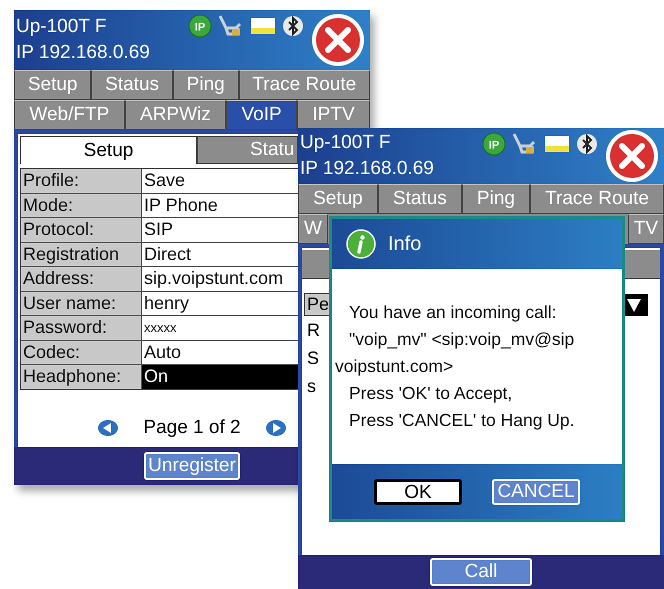 The width and height of the screenshot is (664, 589). Describe the element at coordinates (81, 376) in the screenshot. I see `setting-label: Headphone:` at that location.